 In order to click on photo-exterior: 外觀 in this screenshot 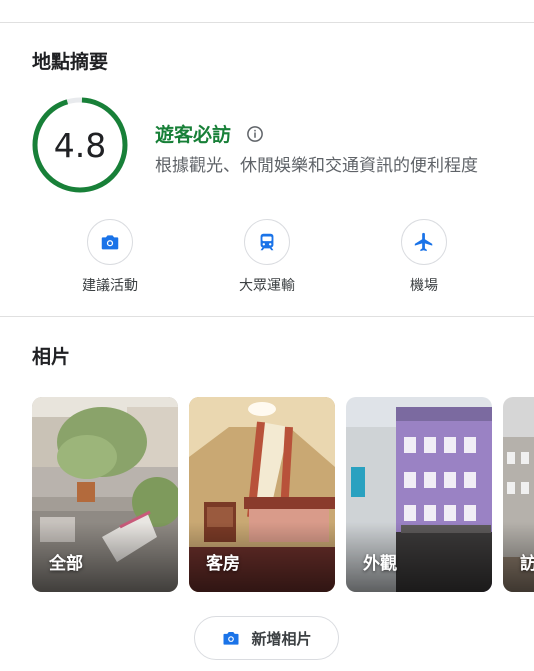, I will do `click(419, 494)`.